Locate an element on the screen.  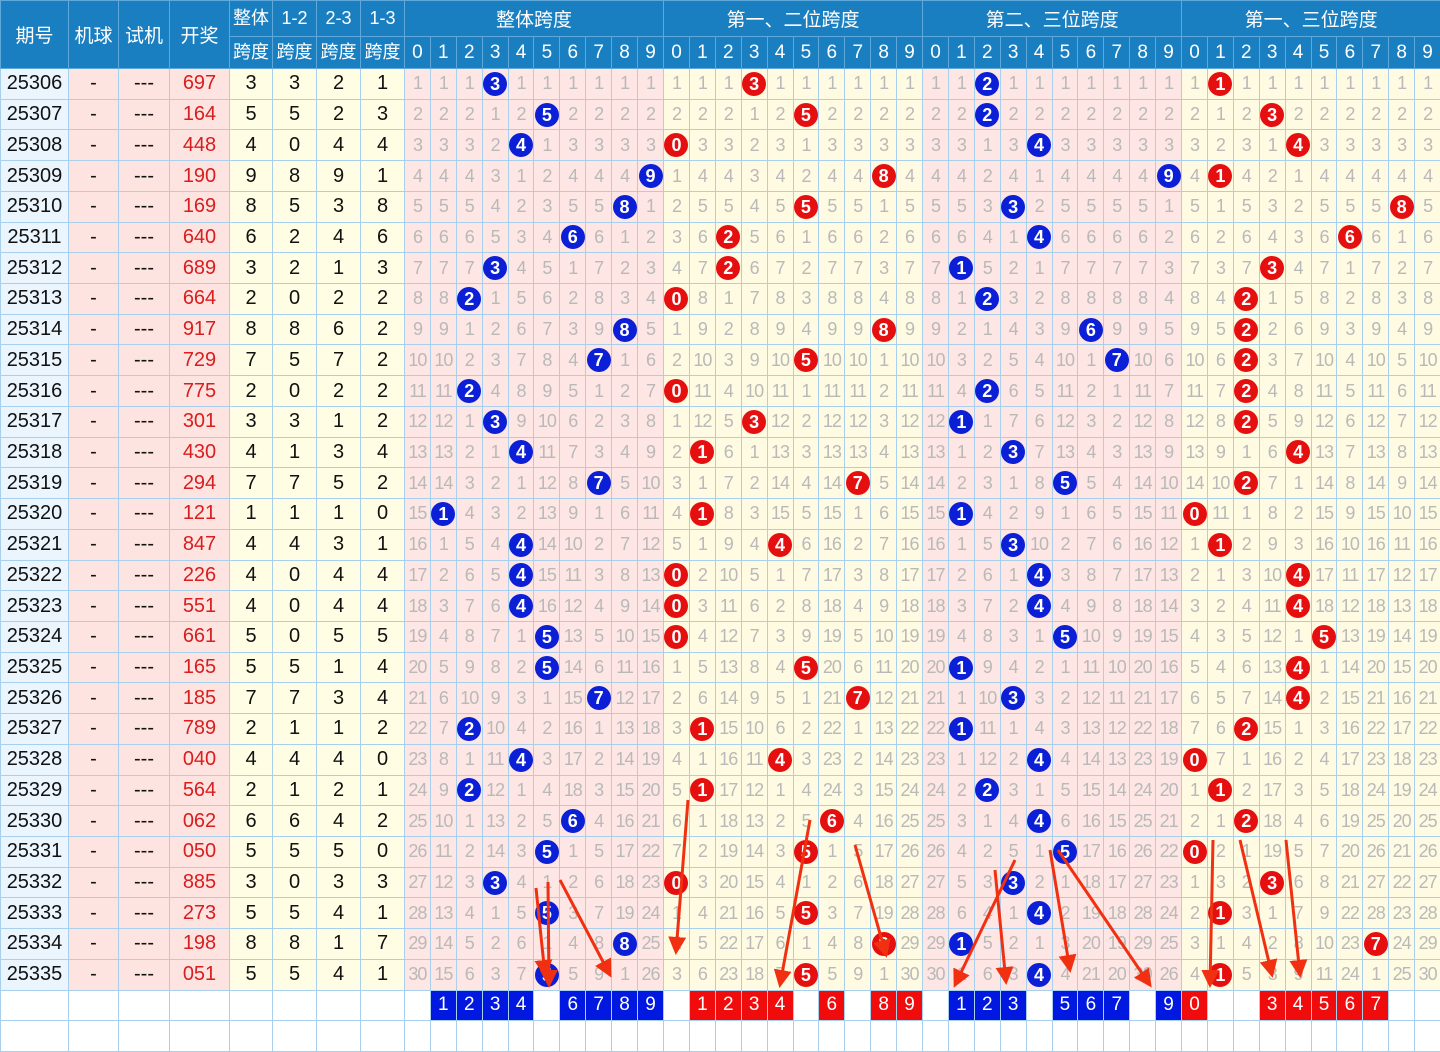
omission-cell: 17 is located at coordinates (1117, 882).